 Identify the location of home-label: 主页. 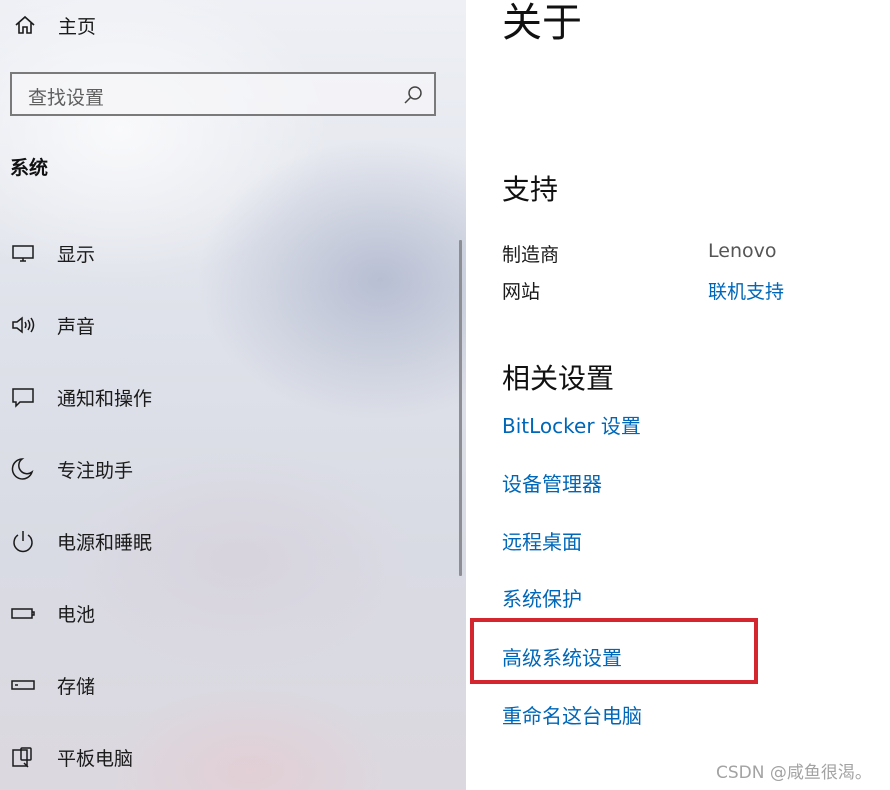
(77, 26).